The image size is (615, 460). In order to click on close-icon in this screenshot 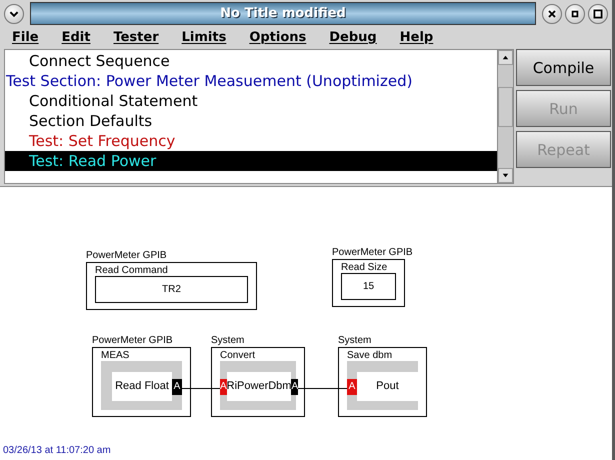, I will do `click(552, 14)`.